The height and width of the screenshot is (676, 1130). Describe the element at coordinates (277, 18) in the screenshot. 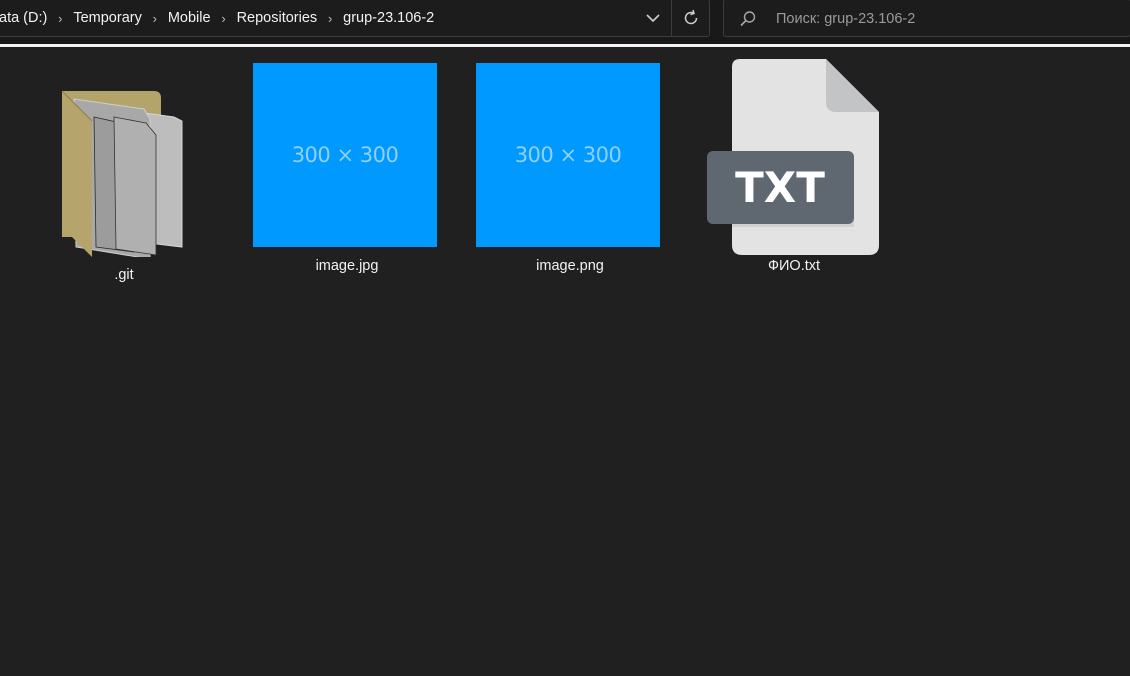

I see `breadcrumb-item-repositories: Repositories` at that location.